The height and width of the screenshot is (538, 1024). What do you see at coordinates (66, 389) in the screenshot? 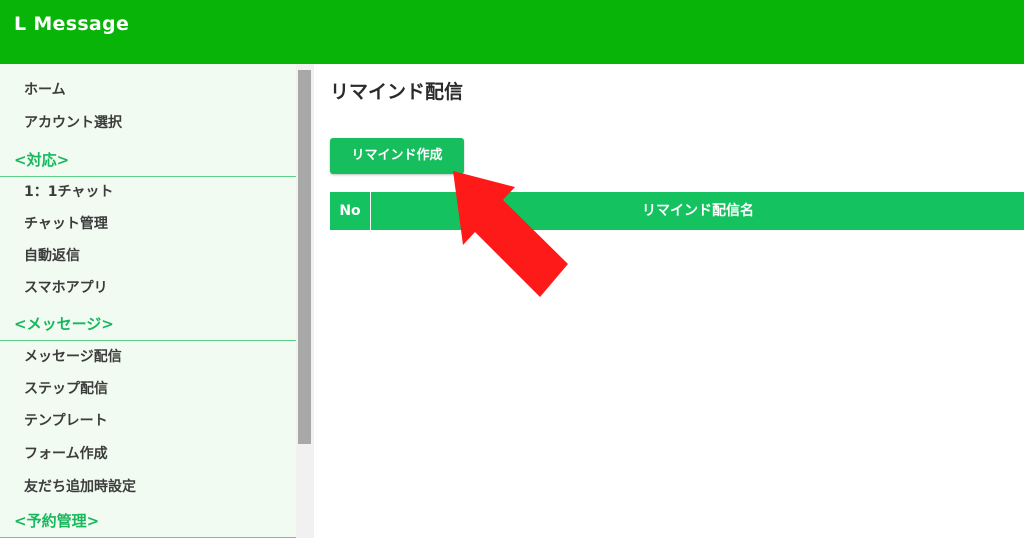
I see `sidebar-item-step-delivery: ステップ配信` at bounding box center [66, 389].